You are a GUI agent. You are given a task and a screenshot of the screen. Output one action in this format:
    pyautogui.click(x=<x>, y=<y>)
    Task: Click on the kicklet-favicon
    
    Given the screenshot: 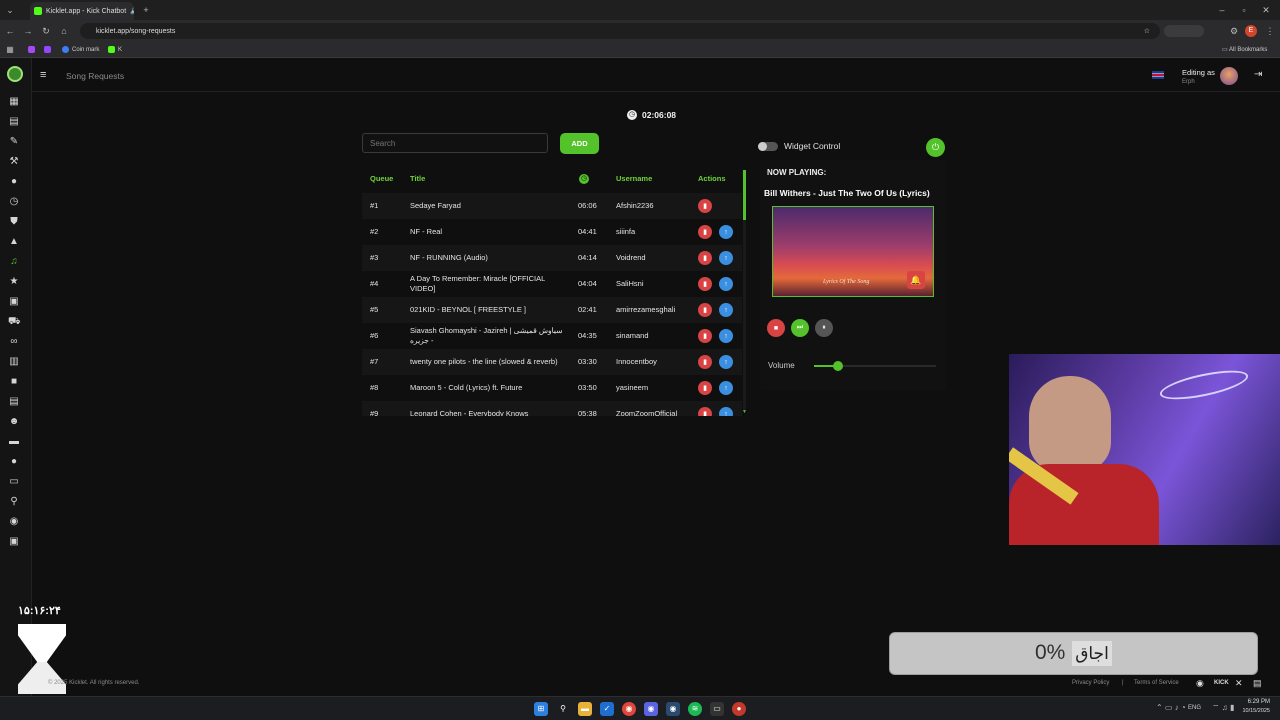 What is the action you would take?
    pyautogui.click(x=38, y=11)
    